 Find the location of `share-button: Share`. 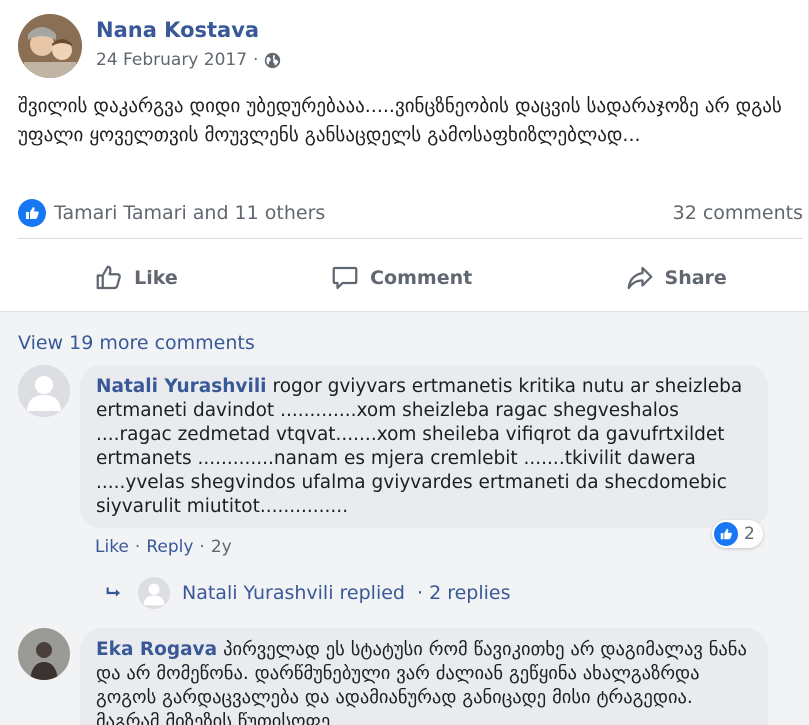

share-button: Share is located at coordinates (676, 278).